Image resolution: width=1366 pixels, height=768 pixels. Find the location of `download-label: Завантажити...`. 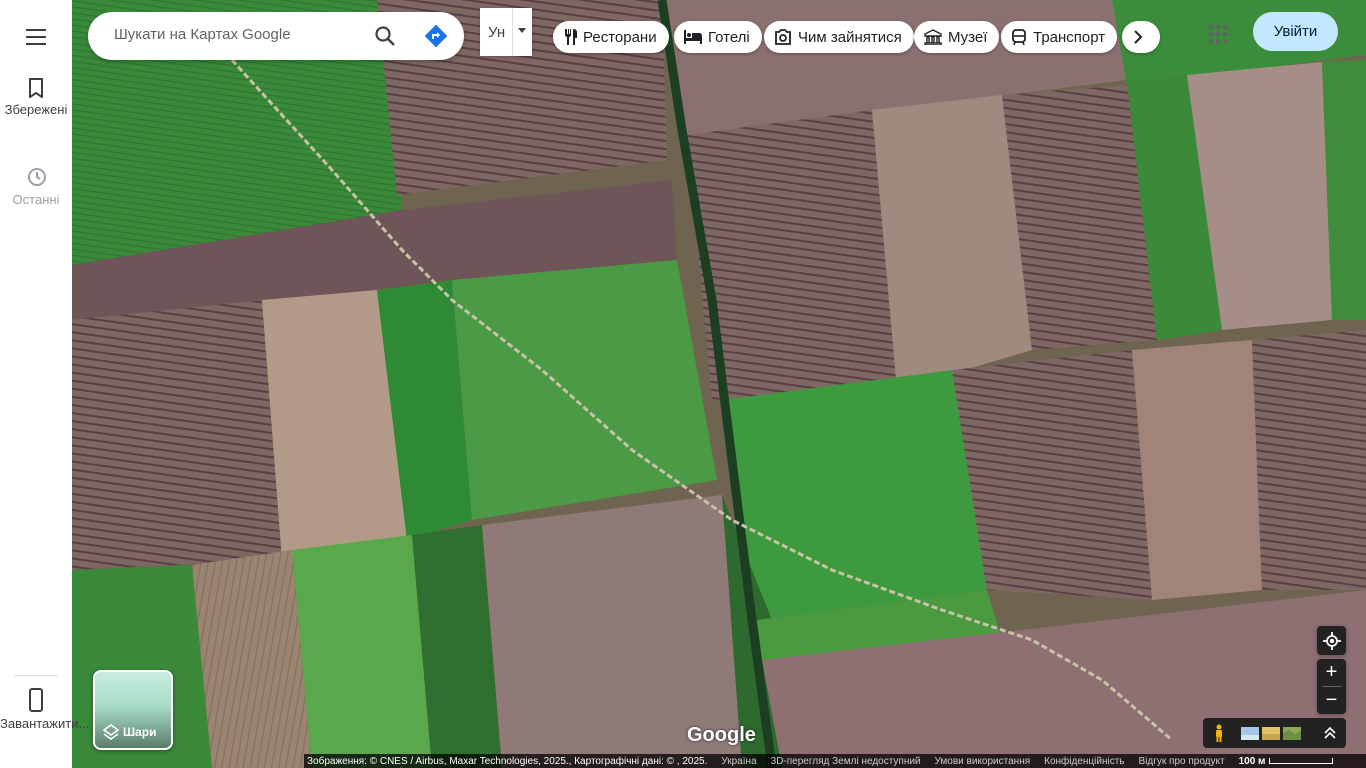

download-label: Завантажити... is located at coordinates (45, 723).